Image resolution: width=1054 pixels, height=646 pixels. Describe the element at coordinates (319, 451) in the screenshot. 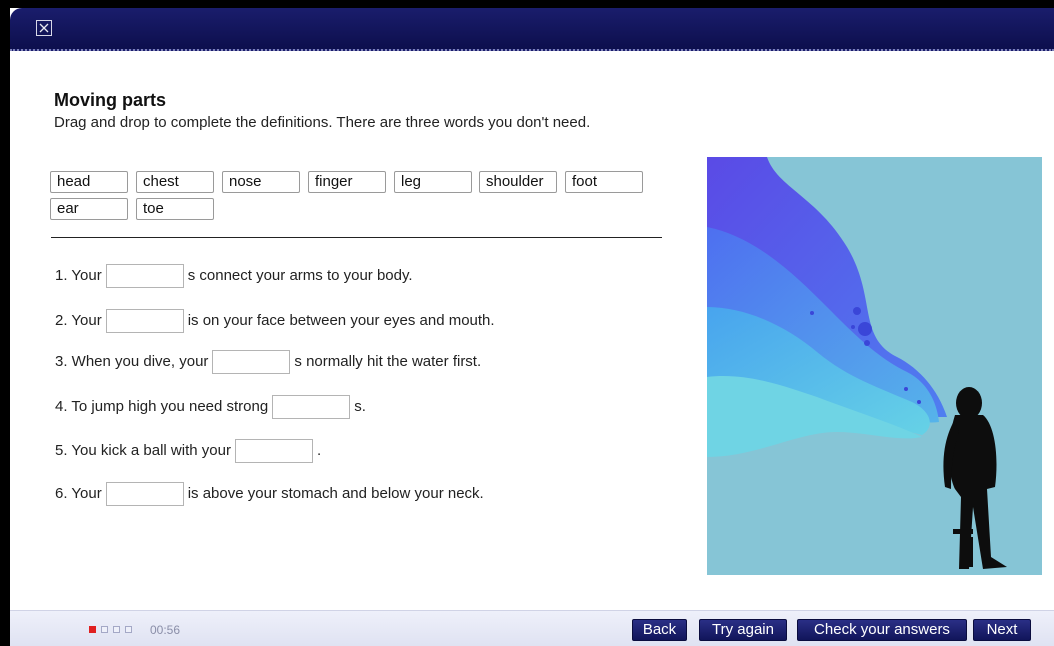

I see `question-text-after: .` at that location.